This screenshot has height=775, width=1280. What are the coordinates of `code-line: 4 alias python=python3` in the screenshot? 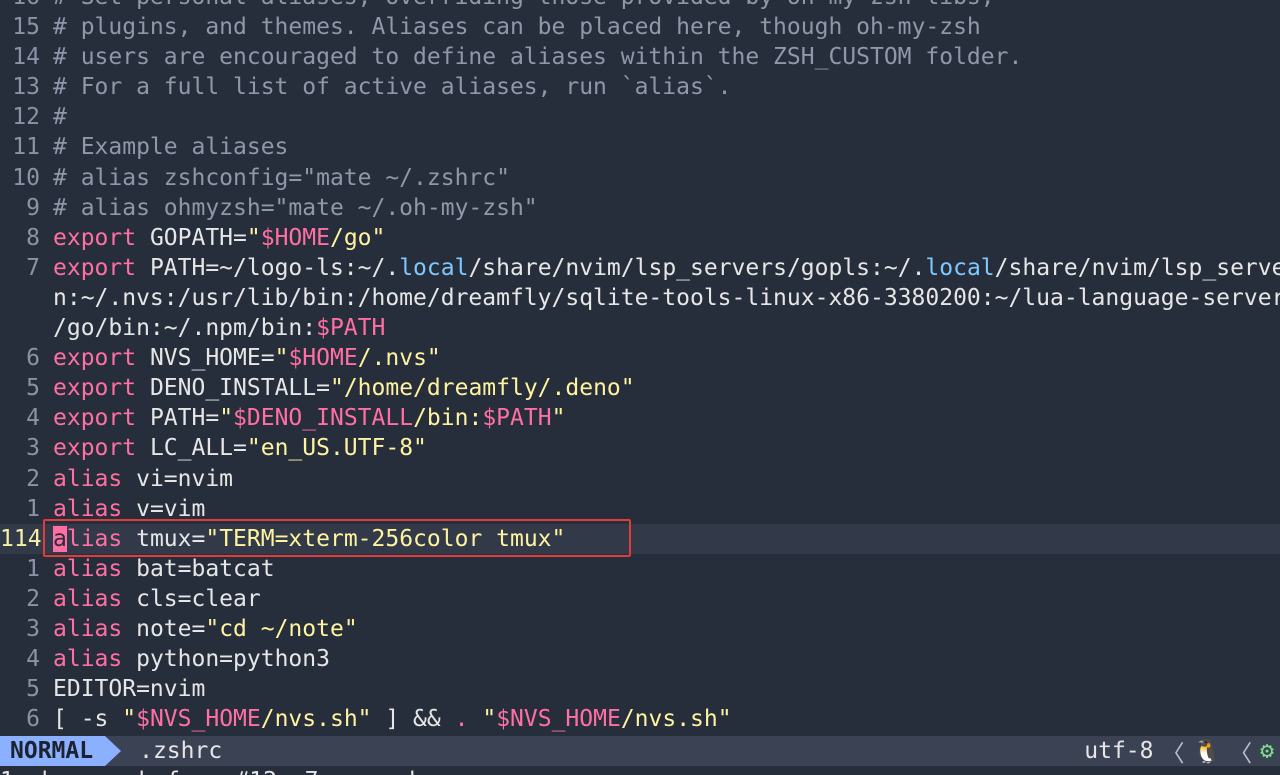 It's located at (640, 659).